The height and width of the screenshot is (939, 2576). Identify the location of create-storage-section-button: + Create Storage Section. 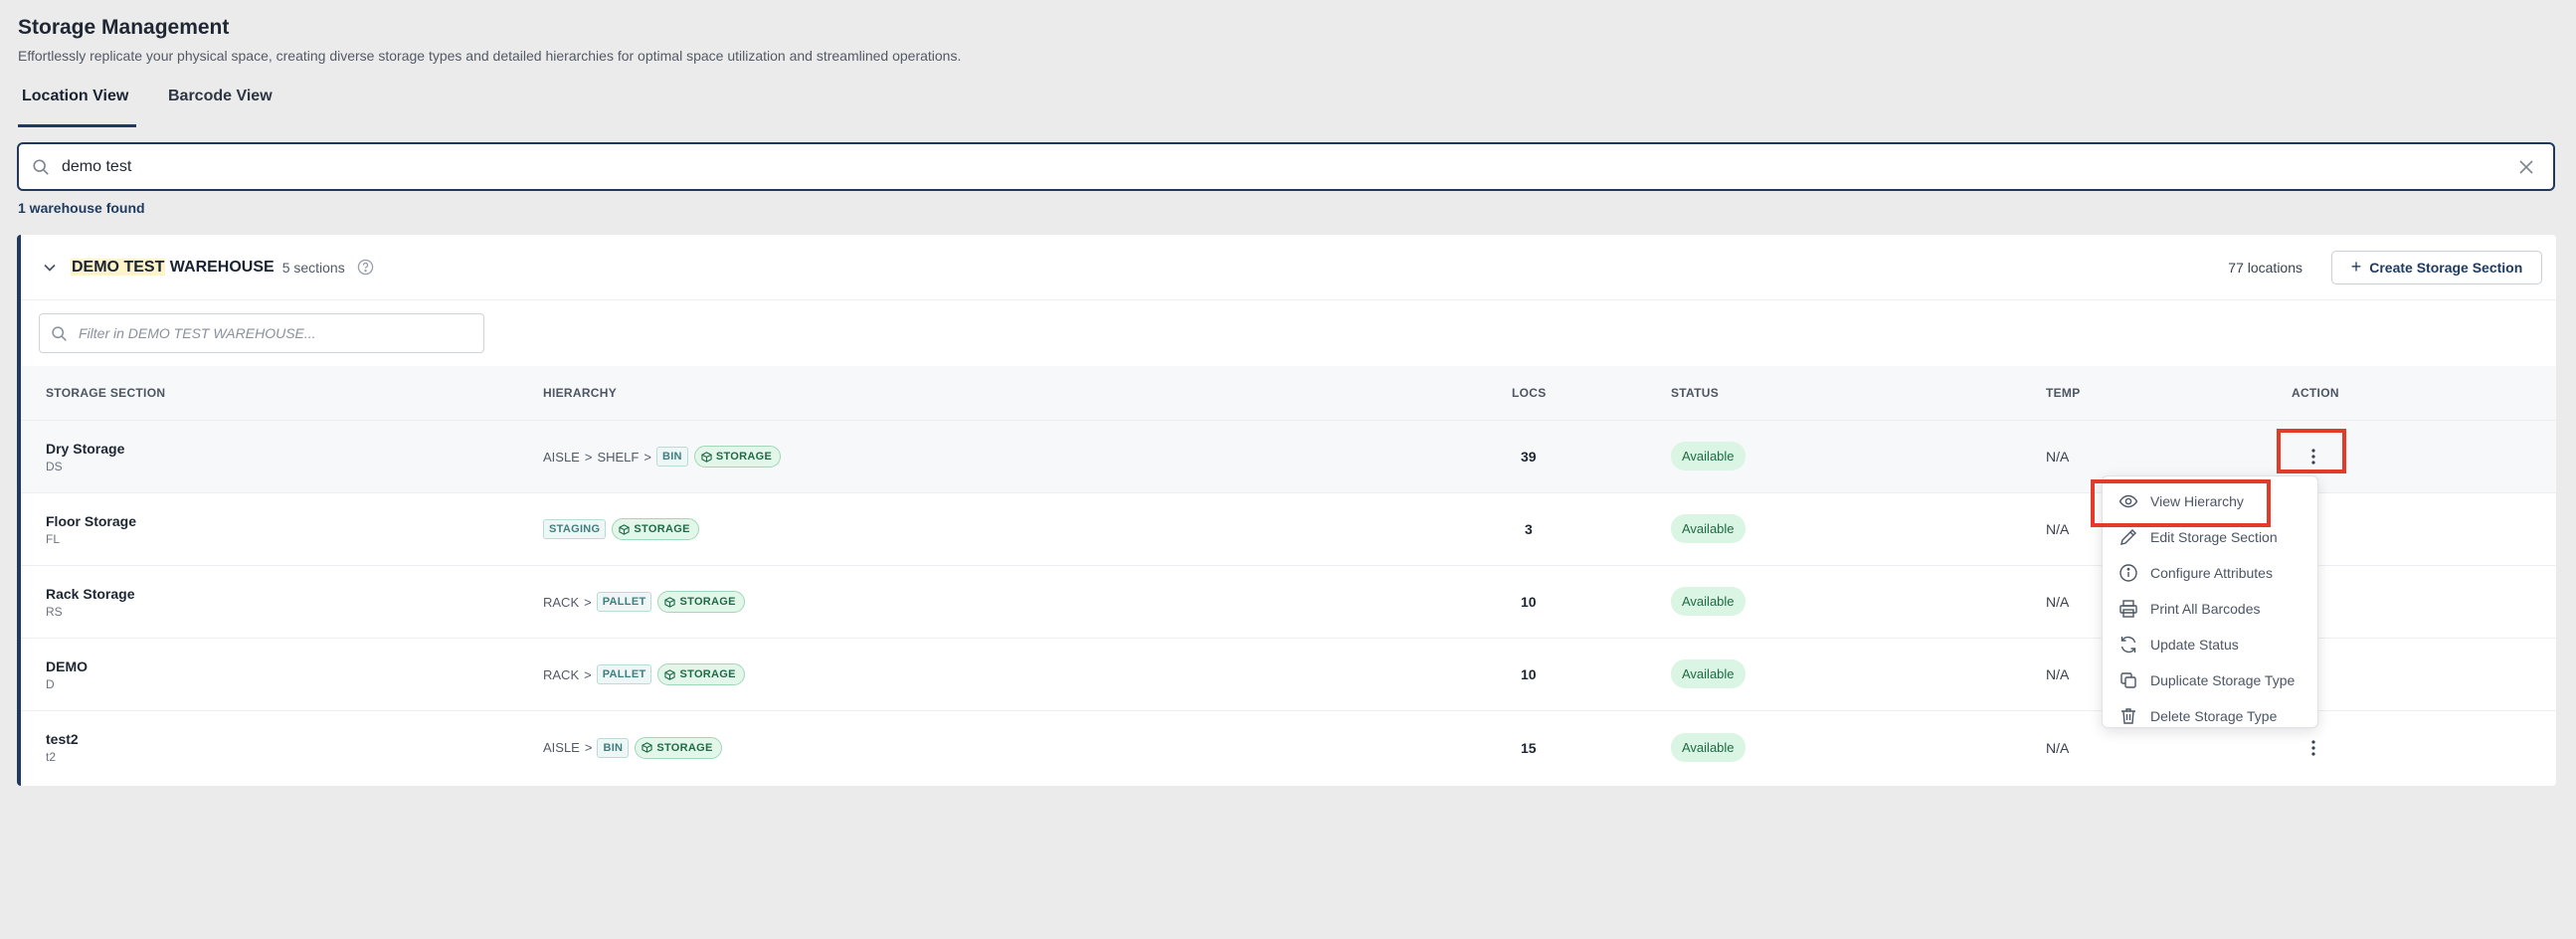
(2436, 267).